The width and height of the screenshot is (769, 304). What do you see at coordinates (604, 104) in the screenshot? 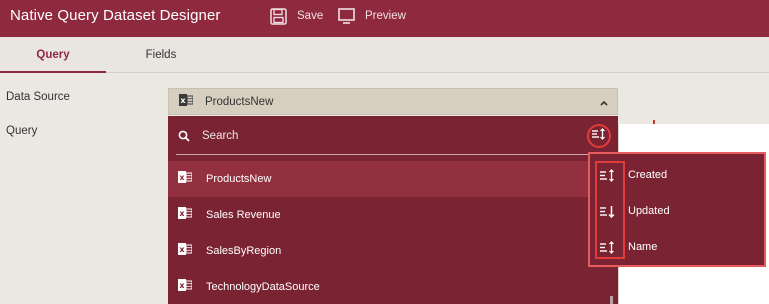
I see `chevron-up-icon` at bounding box center [604, 104].